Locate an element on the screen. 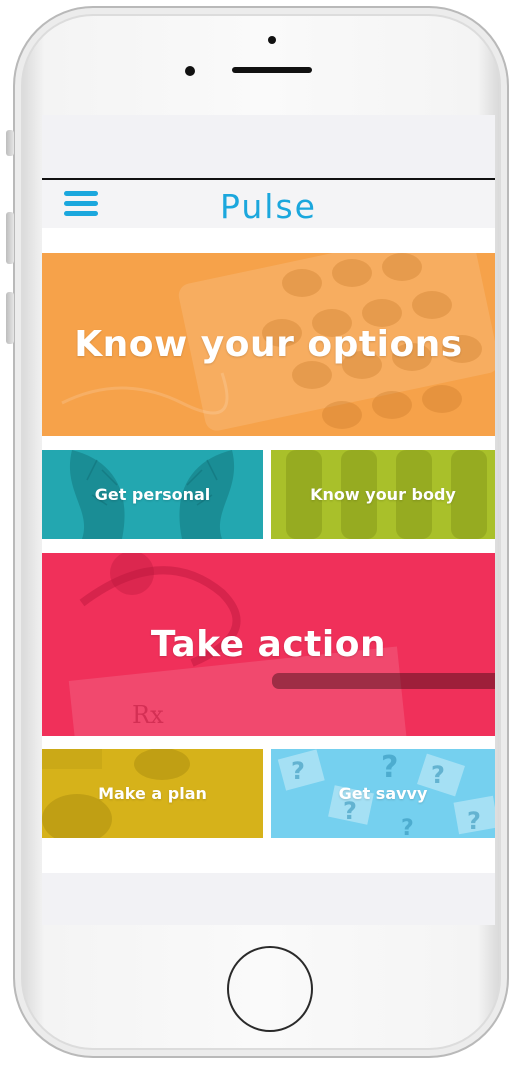 The width and height of the screenshot is (513, 1074). svg-text: Rx is located at coordinates (148, 715).